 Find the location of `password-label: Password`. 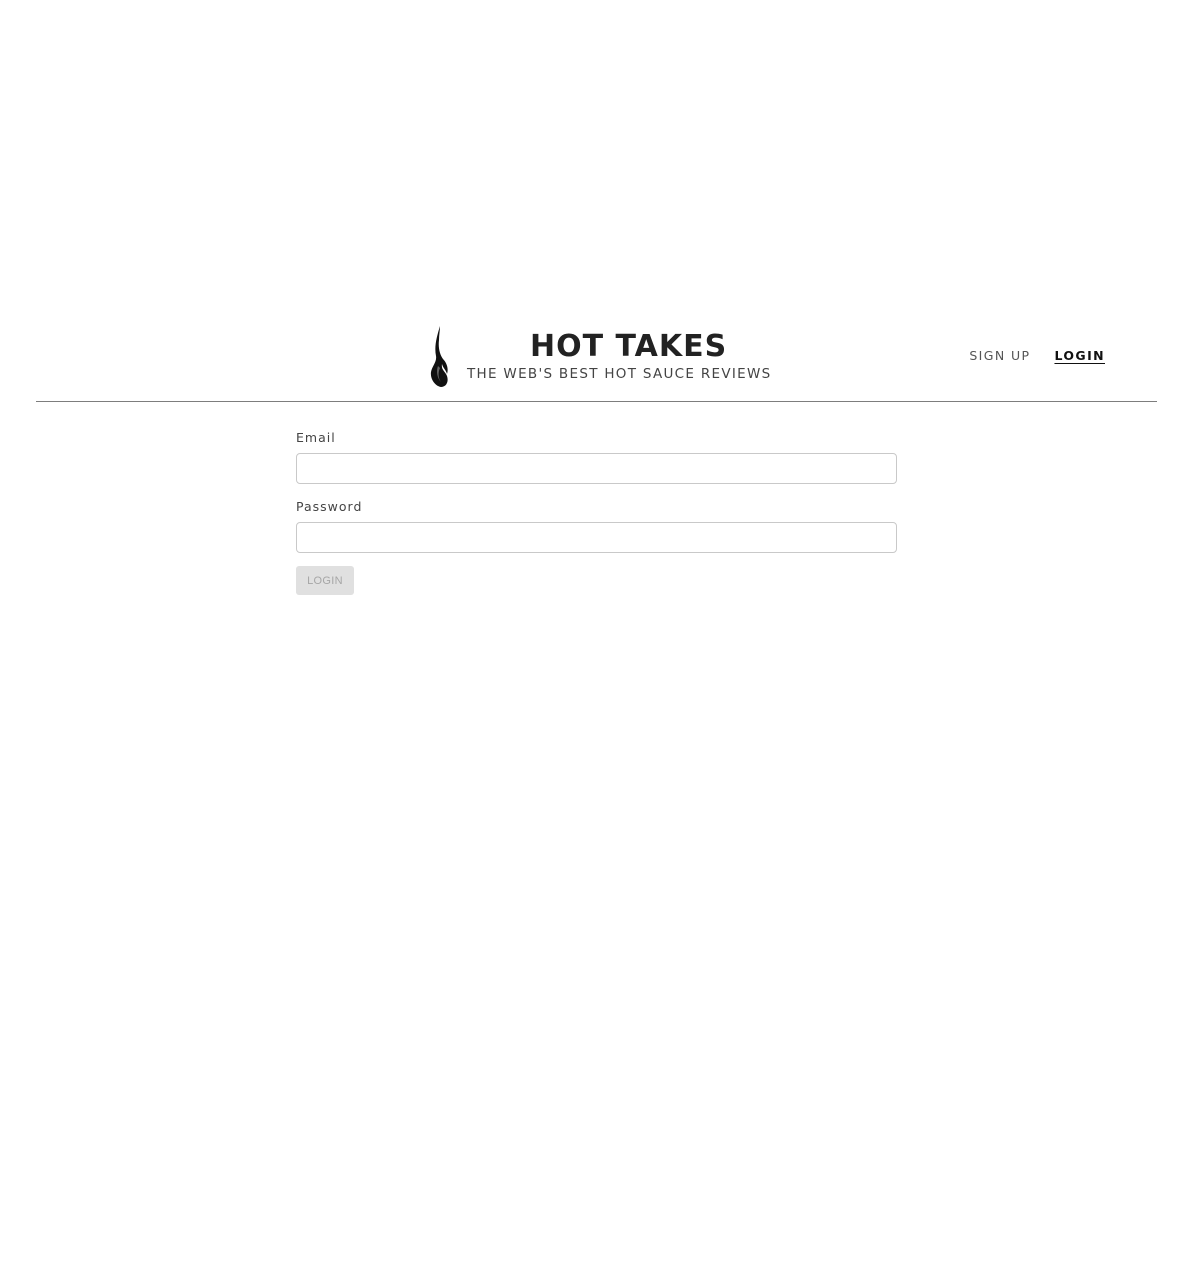

password-label: Password is located at coordinates (329, 506).